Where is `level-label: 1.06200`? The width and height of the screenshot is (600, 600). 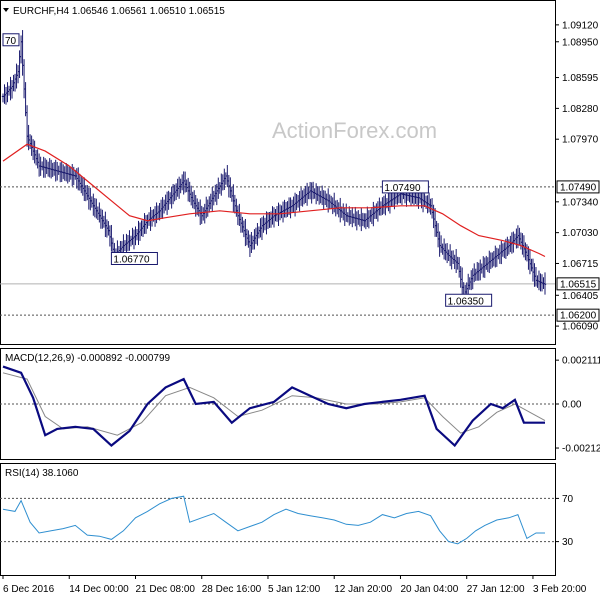 level-label: 1.06200 is located at coordinates (578, 315).